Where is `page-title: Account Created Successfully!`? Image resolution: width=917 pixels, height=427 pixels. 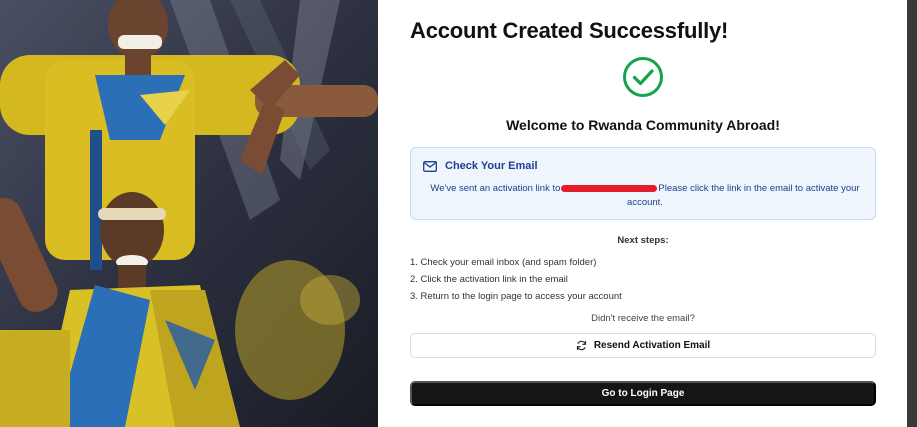 page-title: Account Created Successfully! is located at coordinates (569, 30).